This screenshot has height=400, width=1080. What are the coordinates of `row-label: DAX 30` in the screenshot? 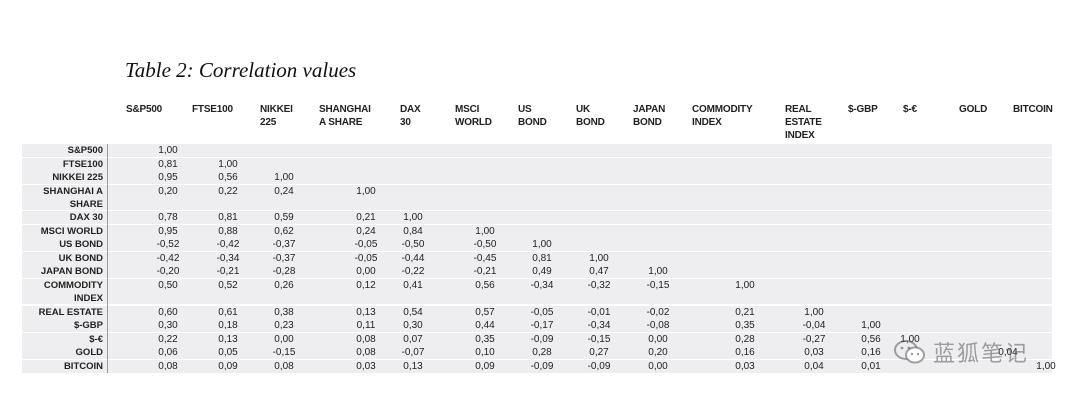 It's located at (86, 217).